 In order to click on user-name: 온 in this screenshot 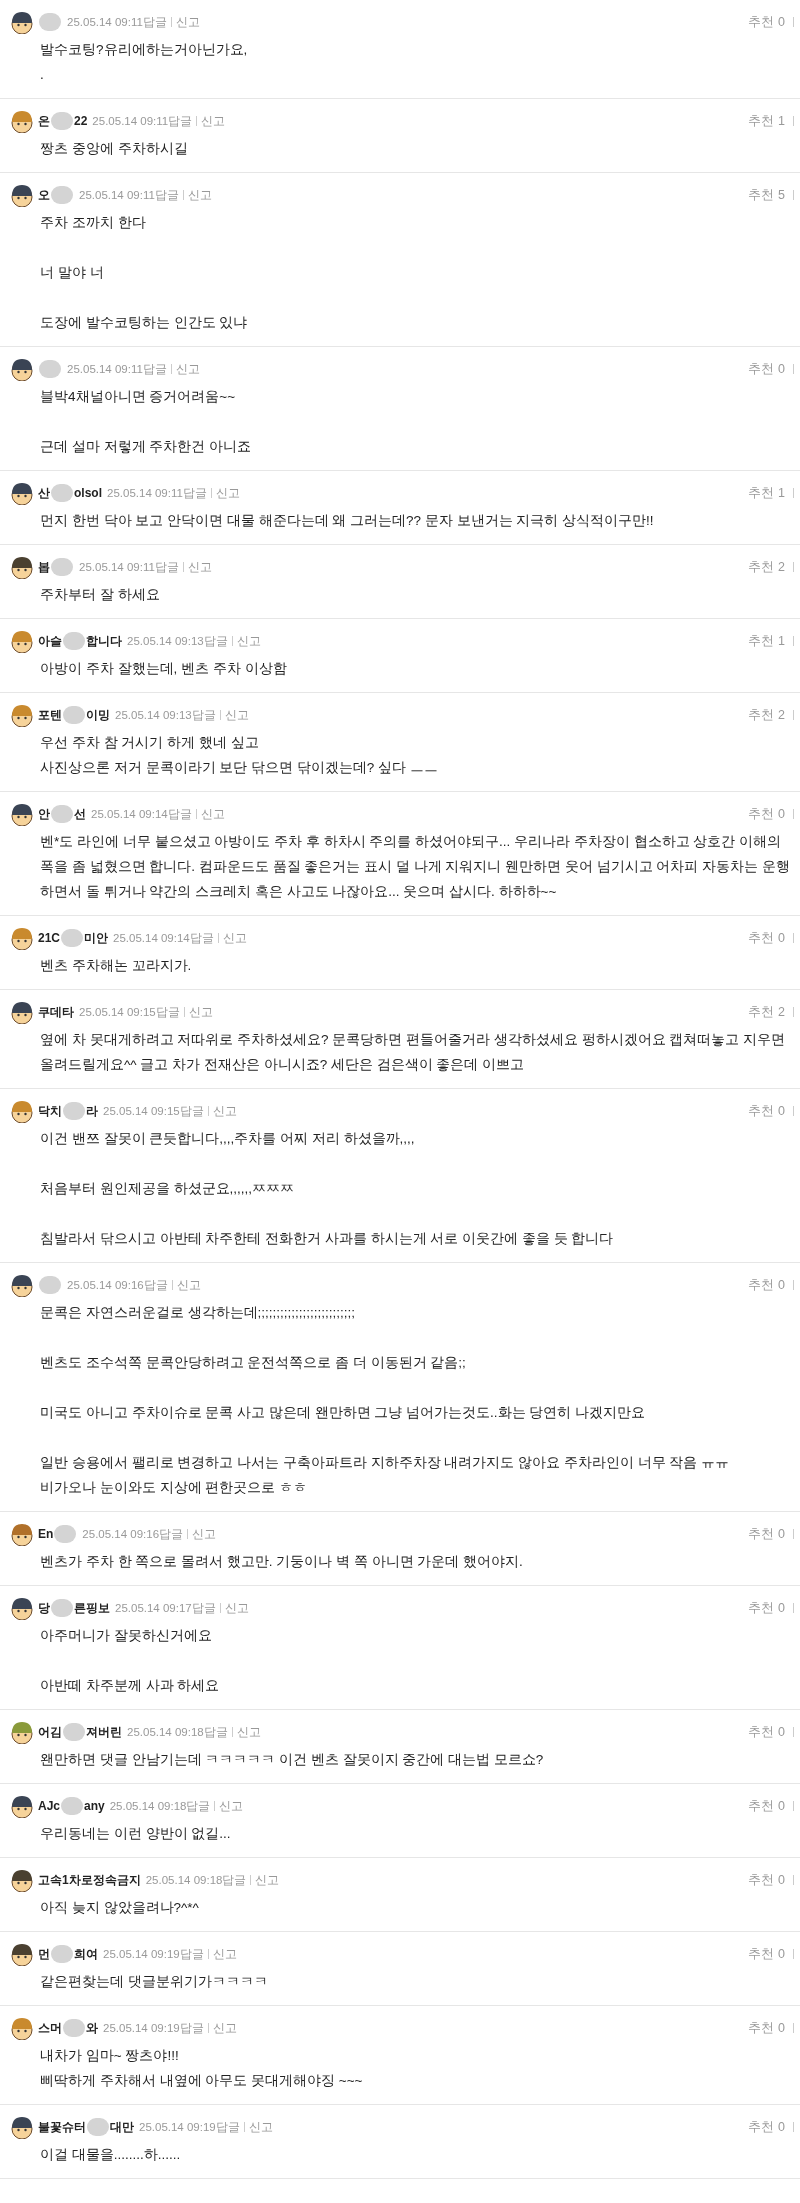, I will do `click(44, 121)`.